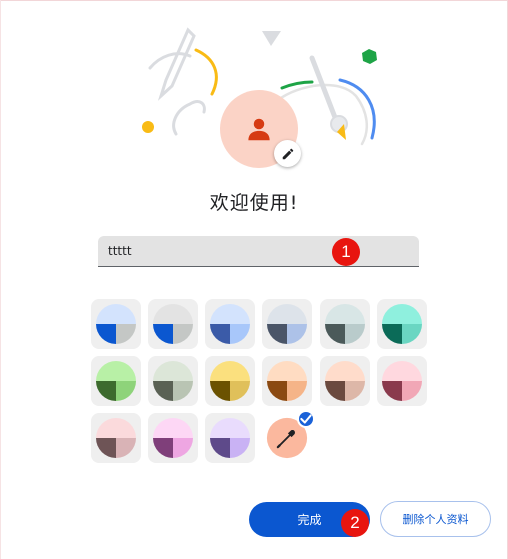  Describe the element at coordinates (369, 56) in the screenshot. I see `hexagon-shape` at that location.